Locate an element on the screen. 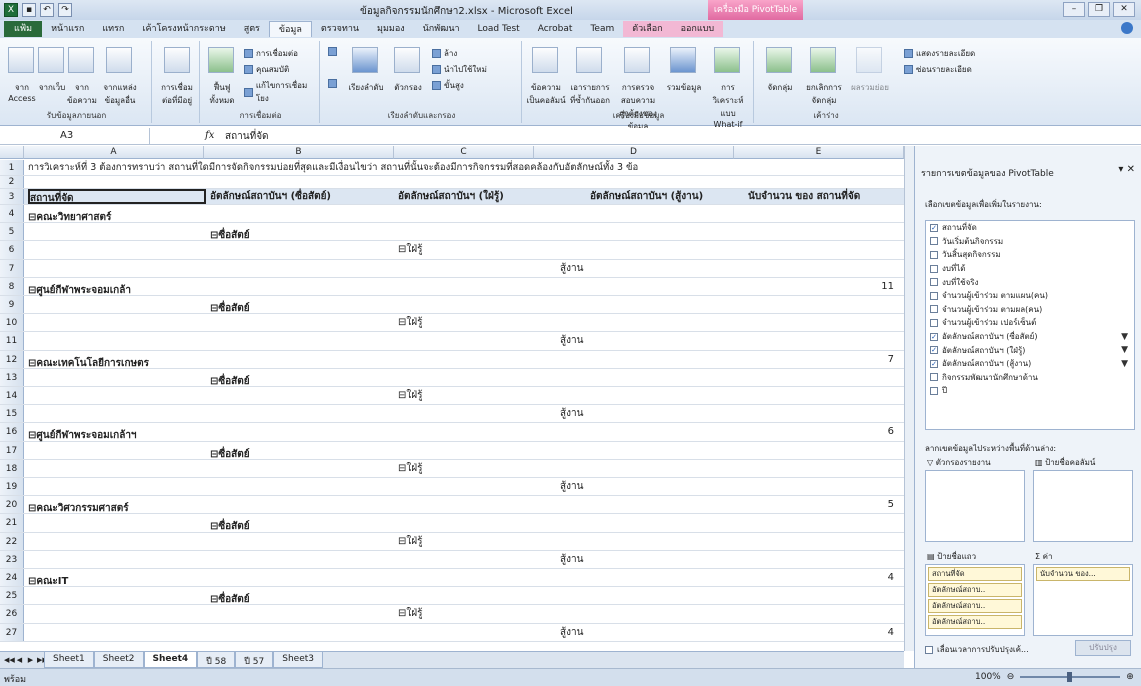  help-icon is located at coordinates (1127, 28).